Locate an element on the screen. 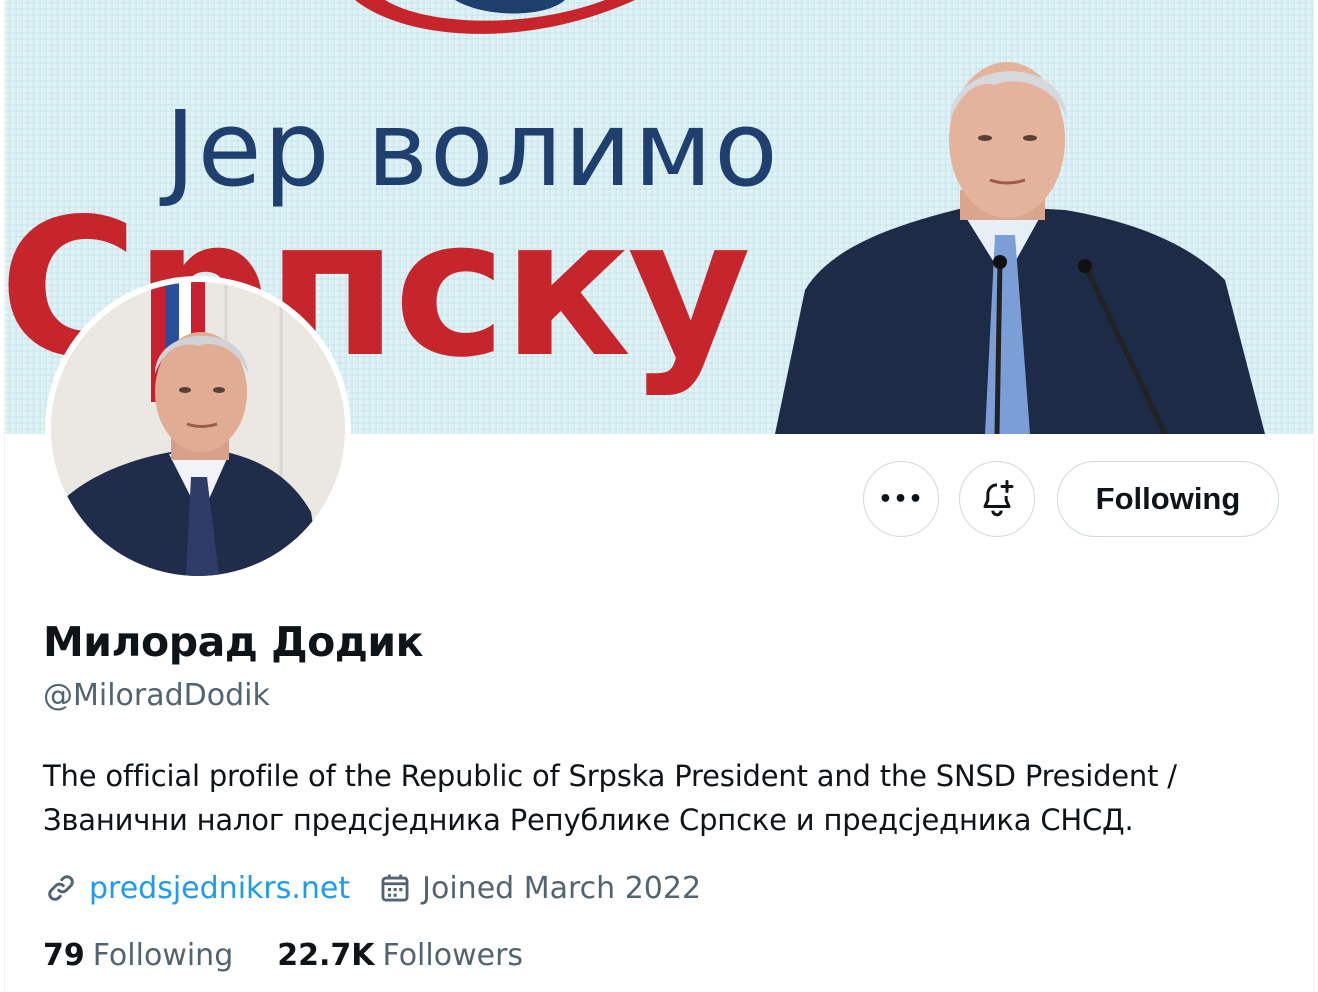 Image resolution: width=1318 pixels, height=992 pixels. more-options-button: ••• is located at coordinates (901, 499).